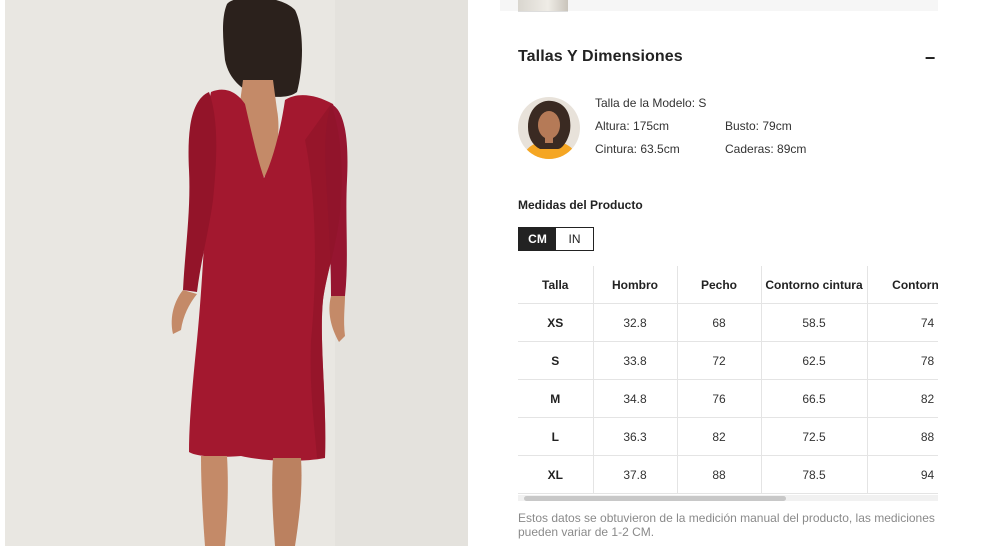  I want to click on collapse-minus-icon: −, so click(930, 58).